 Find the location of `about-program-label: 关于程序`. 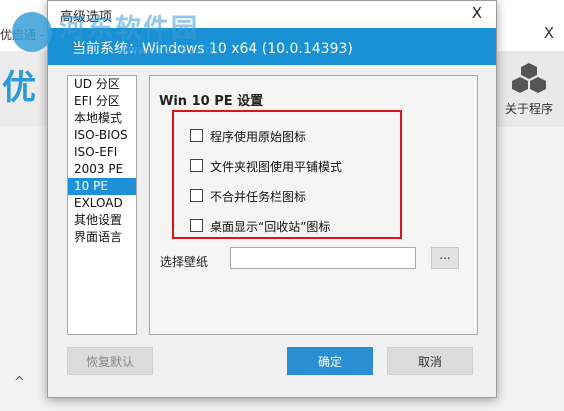

about-program-label: 关于程序 is located at coordinates (528, 109).